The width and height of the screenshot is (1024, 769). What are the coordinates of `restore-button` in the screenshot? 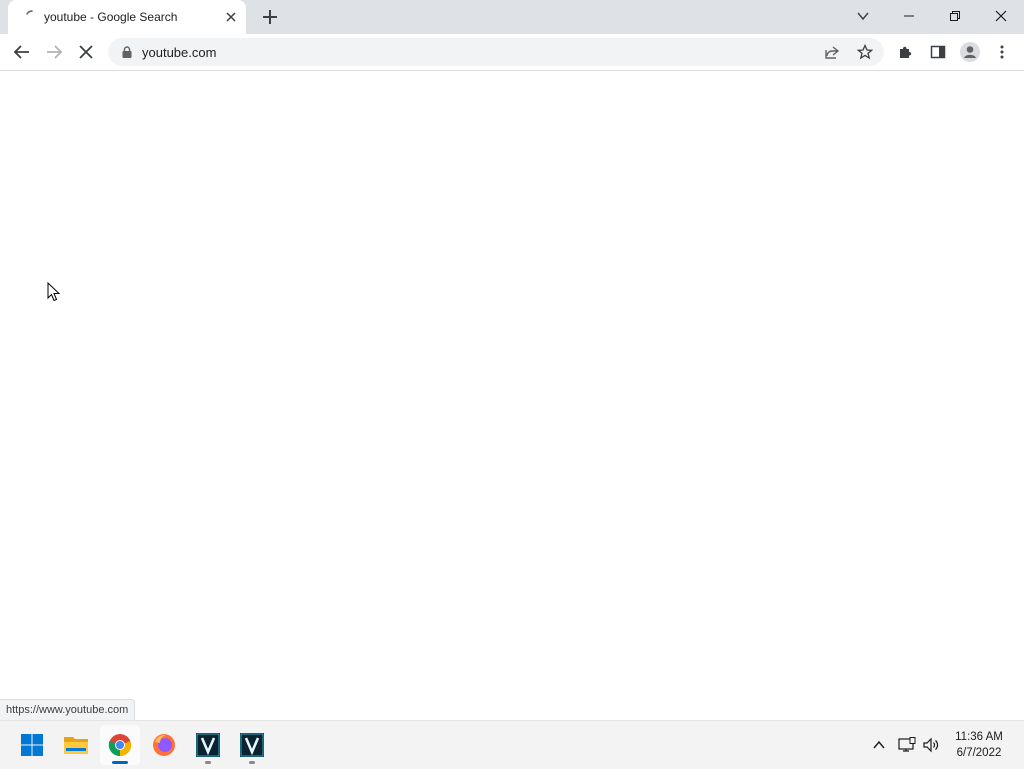 It's located at (955, 16).